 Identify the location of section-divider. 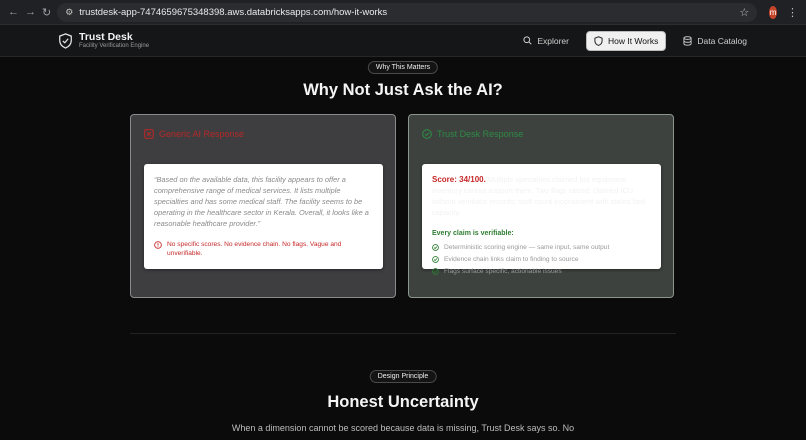
(403, 333).